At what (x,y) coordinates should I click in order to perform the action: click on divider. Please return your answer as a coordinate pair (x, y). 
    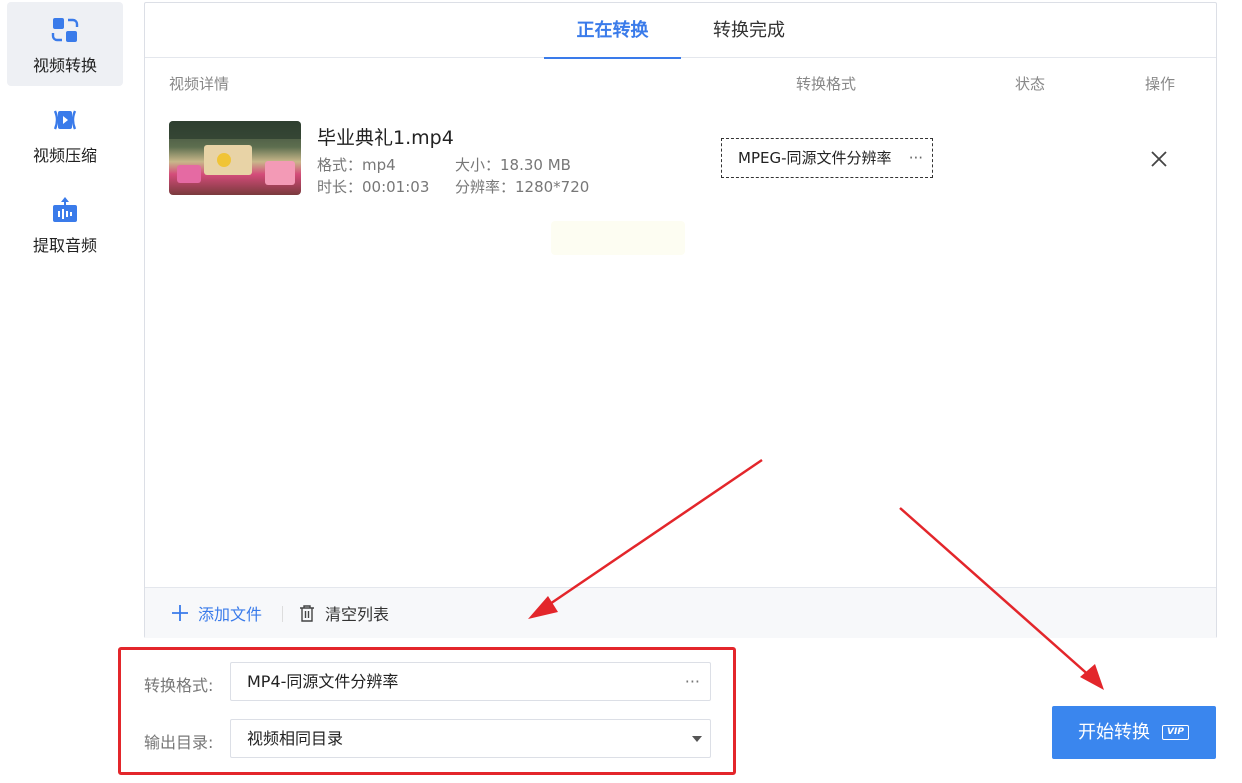
    Looking at the image, I should click on (282, 614).